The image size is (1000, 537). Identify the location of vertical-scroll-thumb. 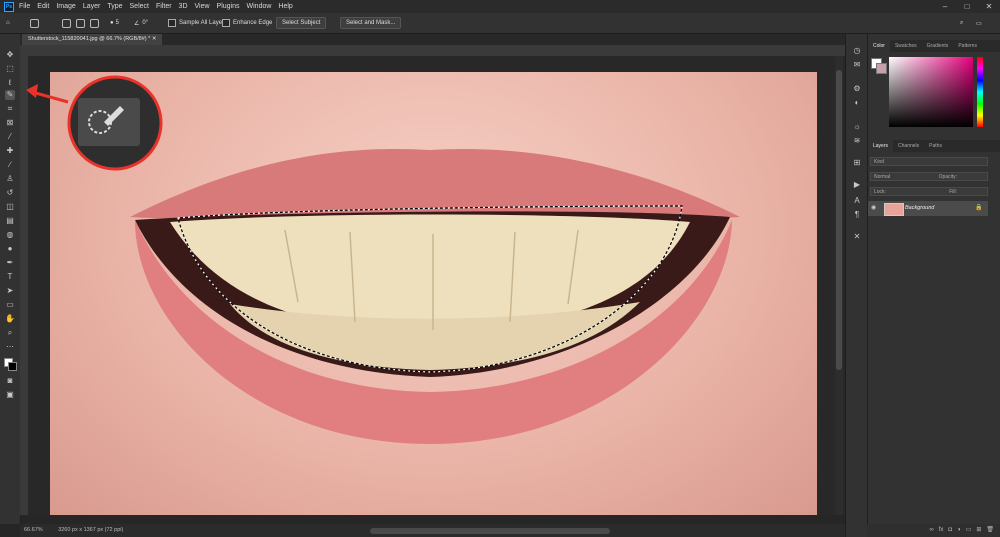
(839, 220).